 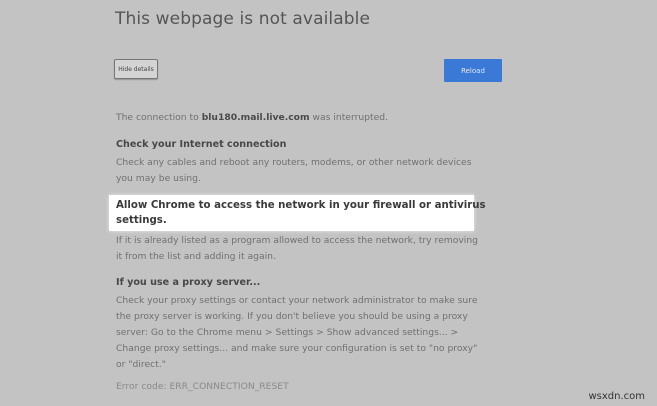 I want to click on error-code: Error code: ERR_CONNECTION_RESET, so click(x=202, y=386).